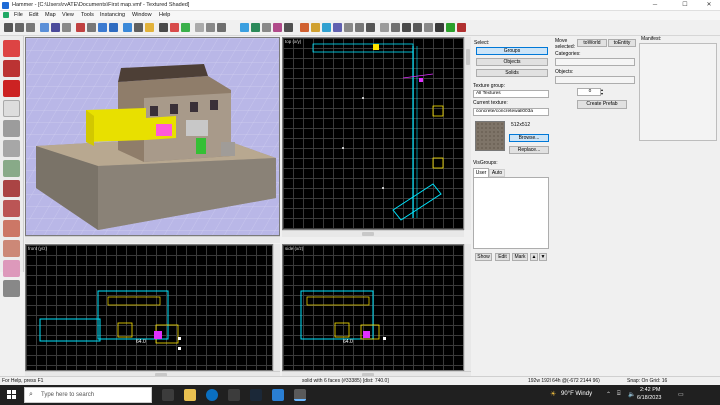  Describe the element at coordinates (112, 15) in the screenshot. I see `menu-instancing: Instancing` at that location.